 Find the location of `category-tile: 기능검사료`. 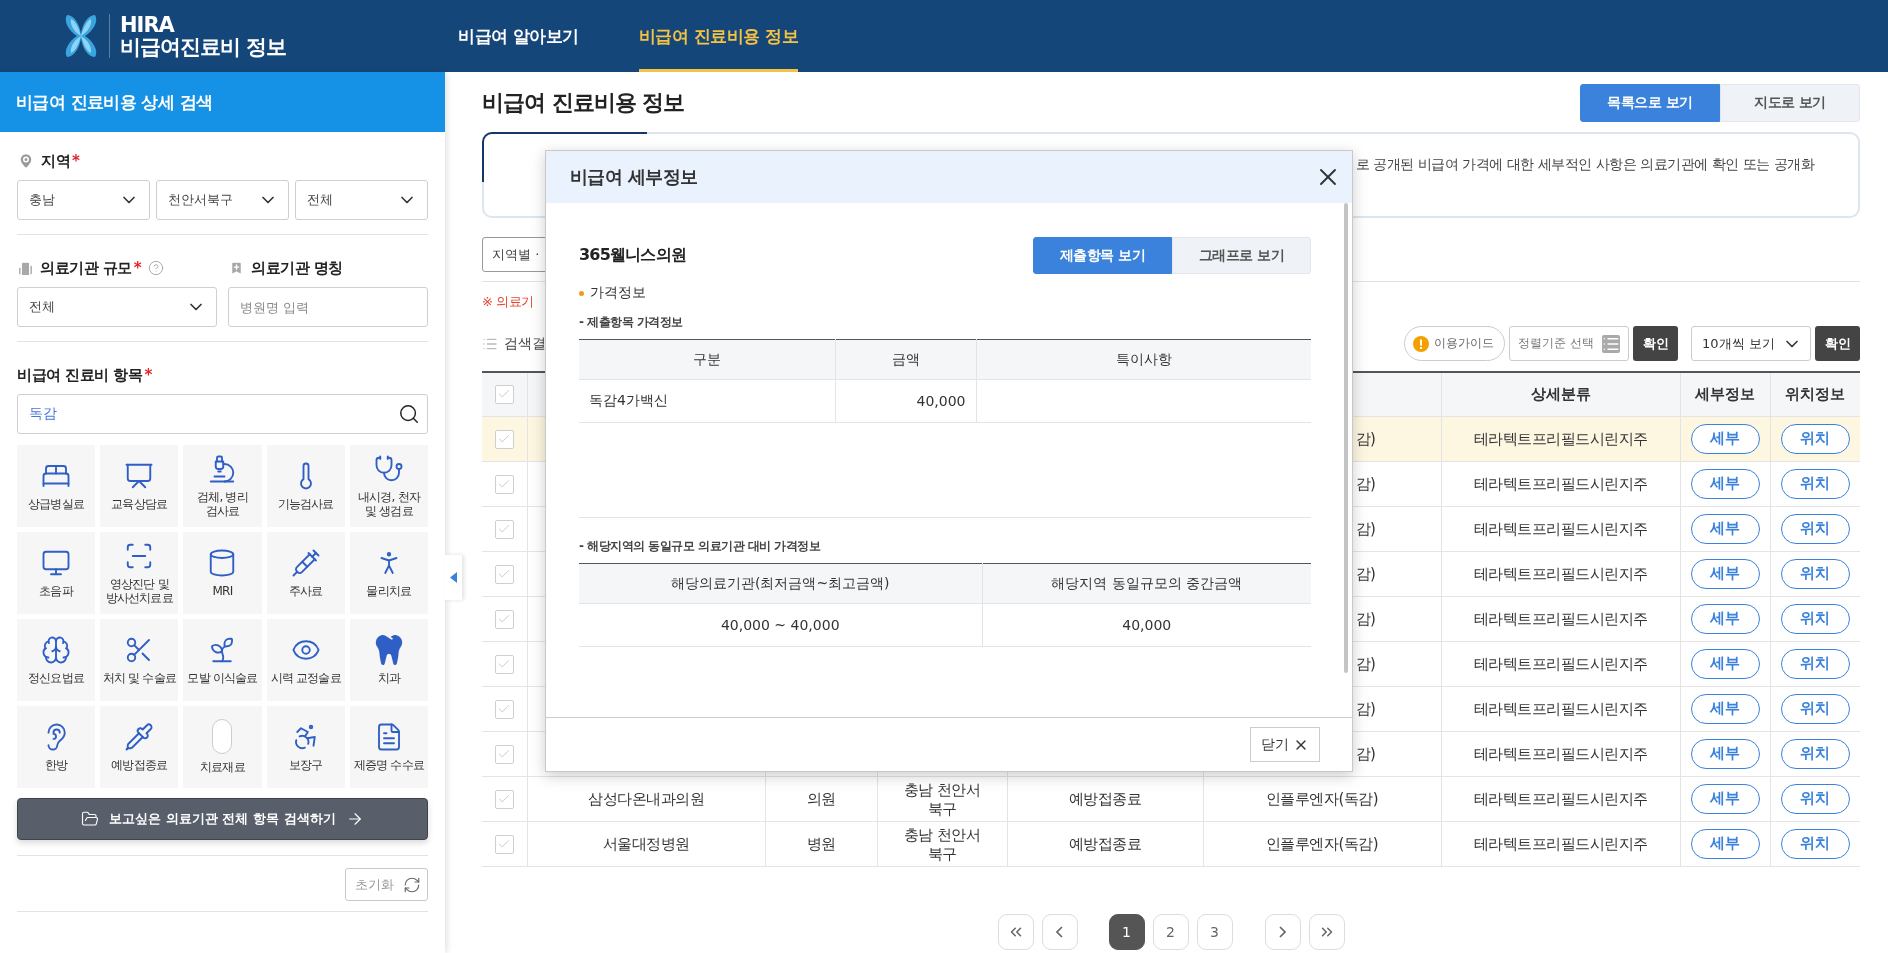

category-tile: 기능검사료 is located at coordinates (305, 486).